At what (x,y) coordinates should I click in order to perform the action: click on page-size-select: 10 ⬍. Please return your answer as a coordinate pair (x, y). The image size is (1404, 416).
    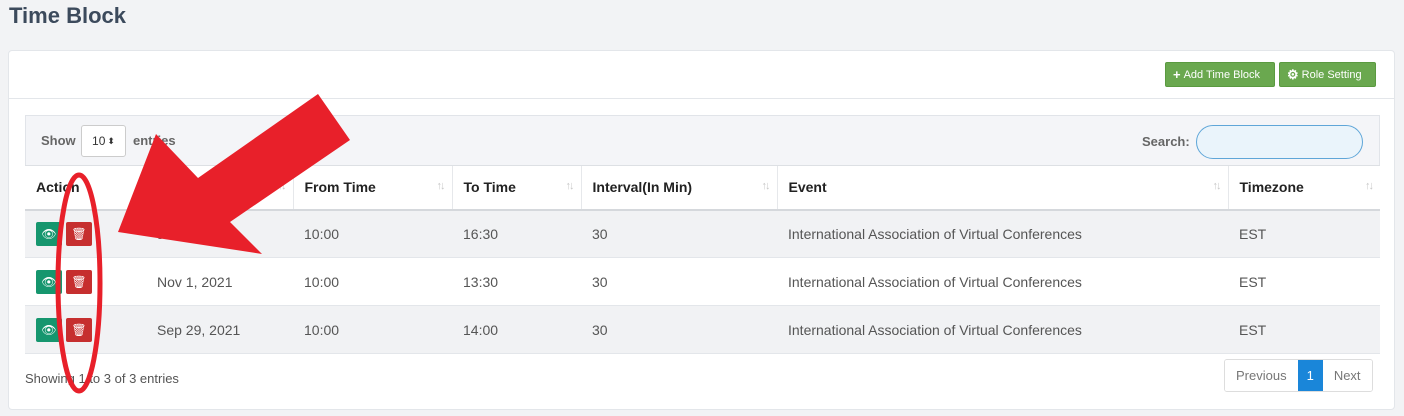
    Looking at the image, I should click on (103, 141).